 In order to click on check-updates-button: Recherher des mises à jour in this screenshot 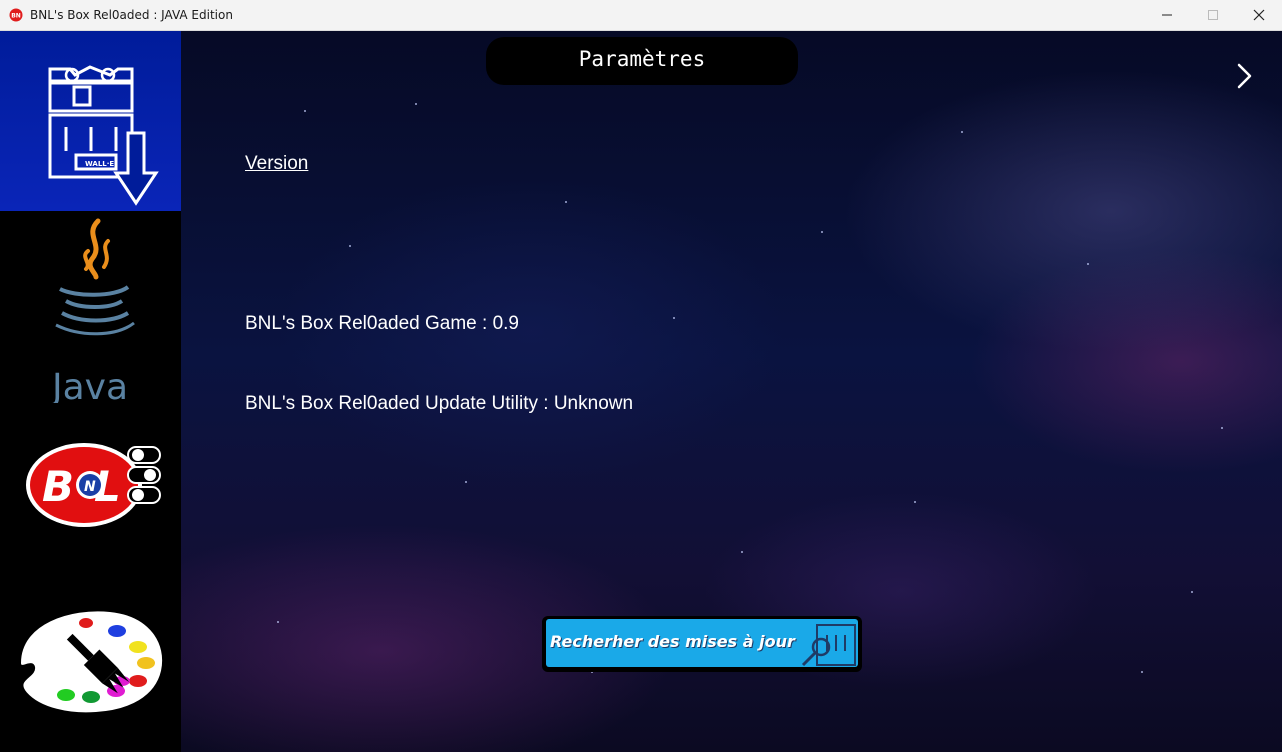, I will do `click(702, 644)`.